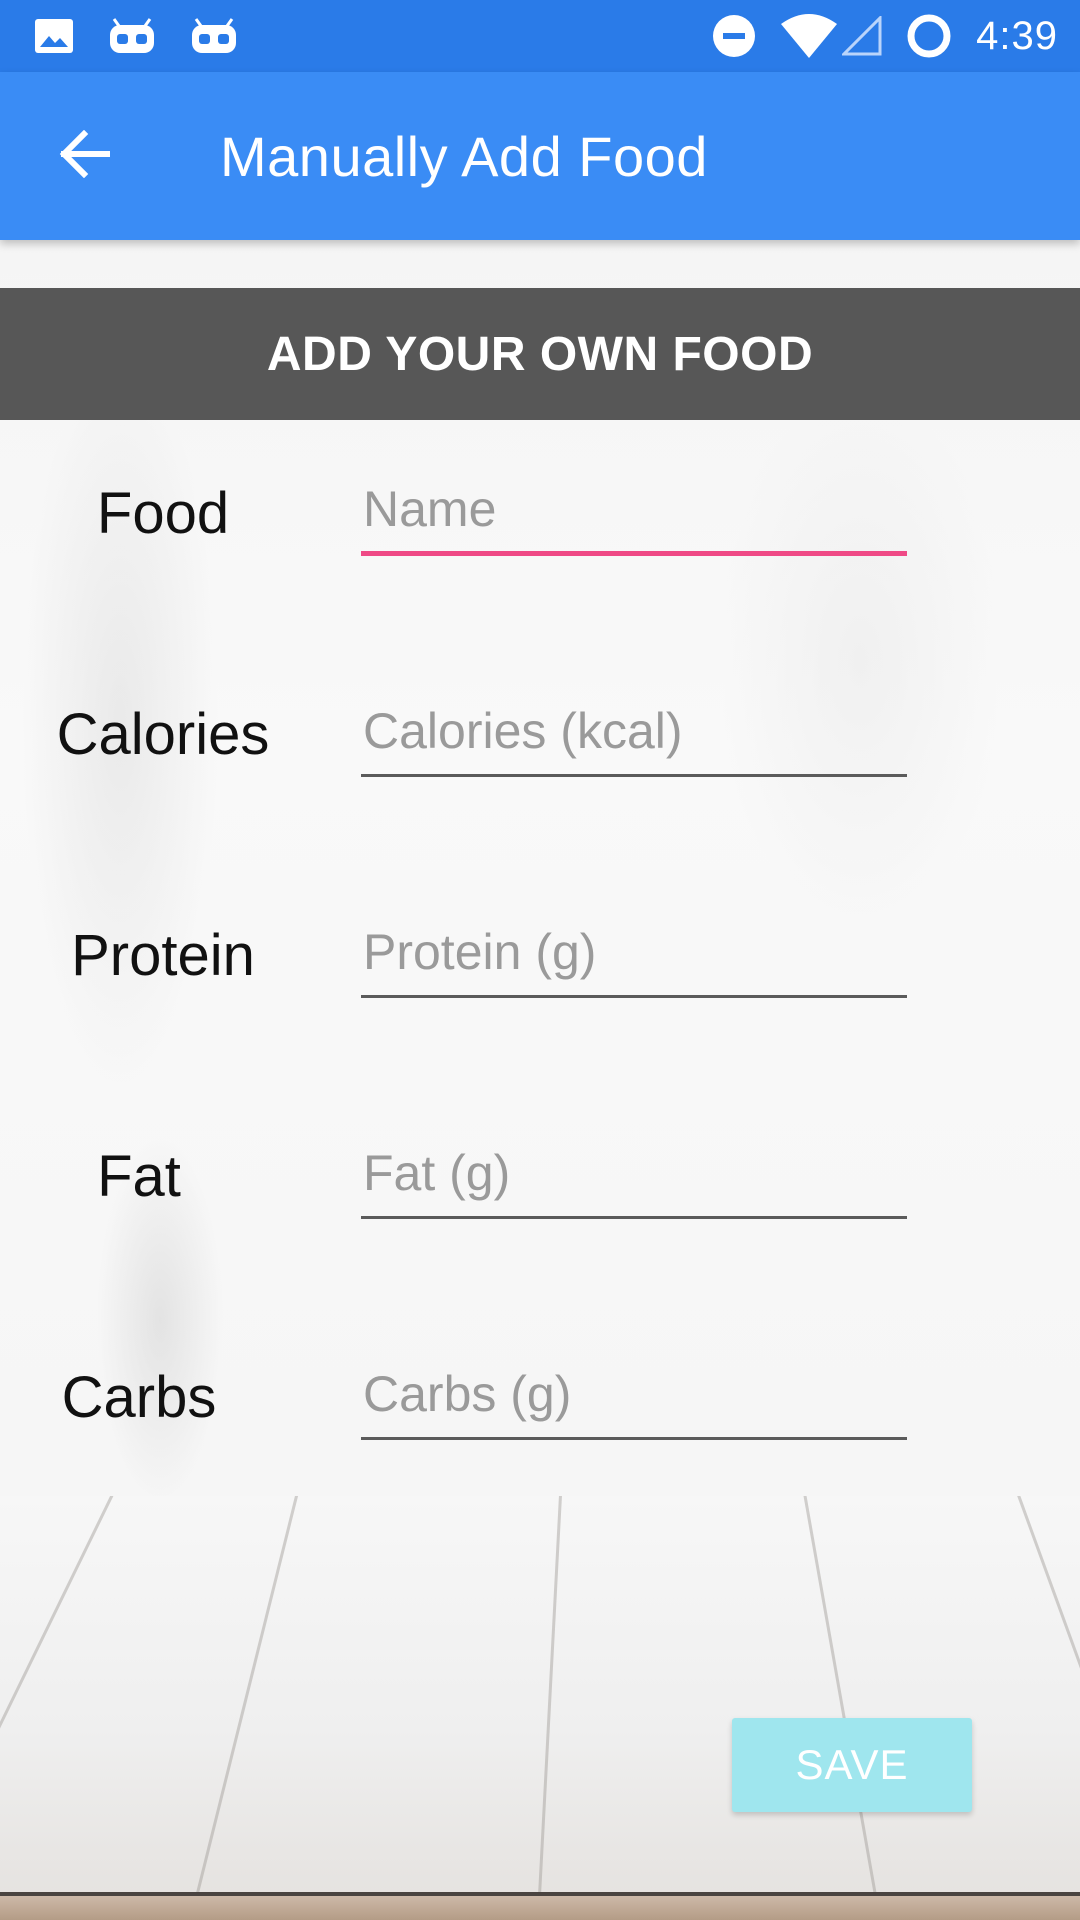 Image resolution: width=1080 pixels, height=1920 pixels. Describe the element at coordinates (634, 514) in the screenshot. I see `food-name-input` at that location.